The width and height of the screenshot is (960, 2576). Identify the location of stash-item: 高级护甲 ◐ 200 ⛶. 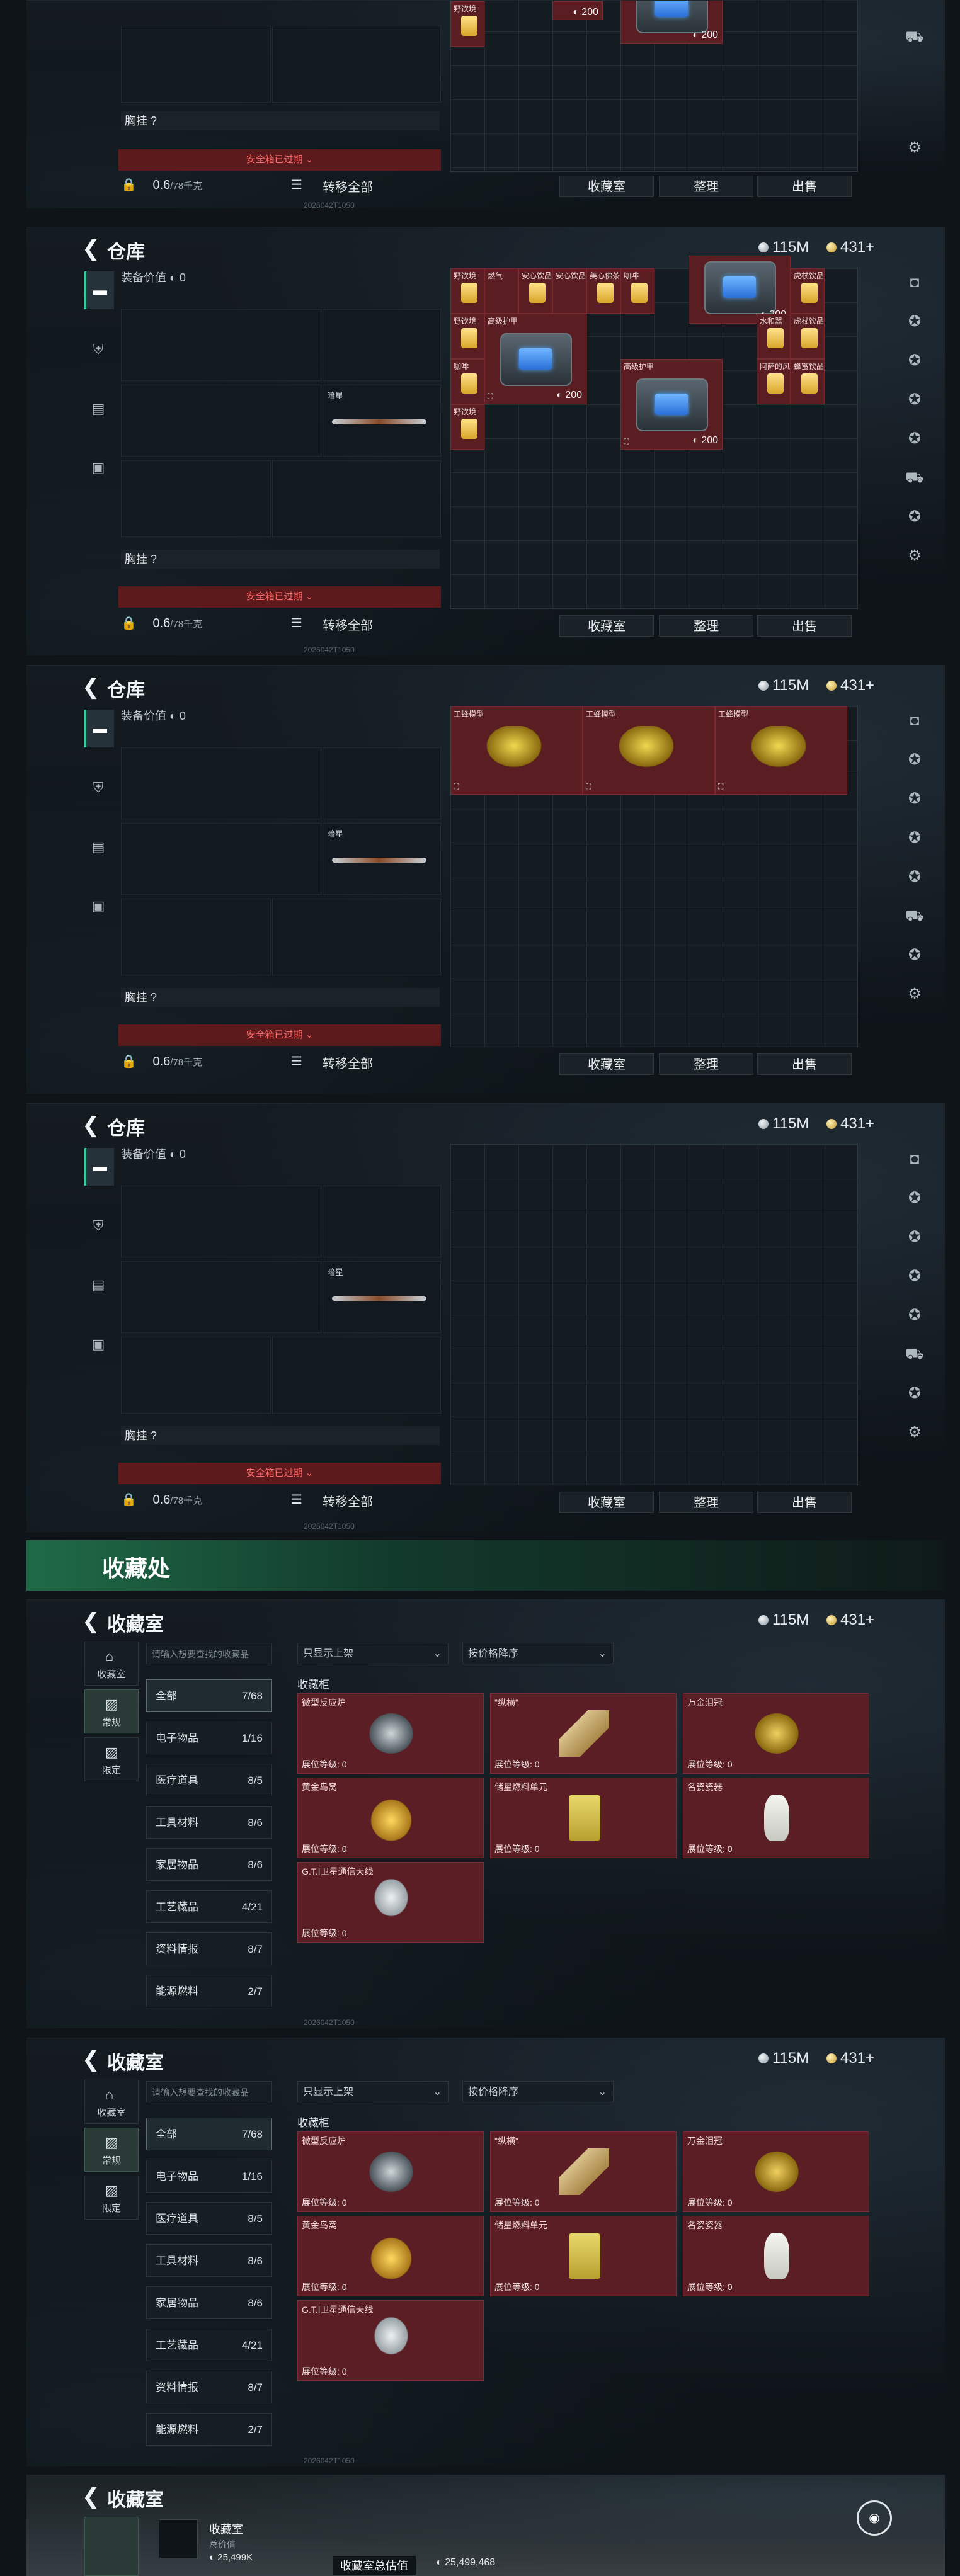
(535, 359).